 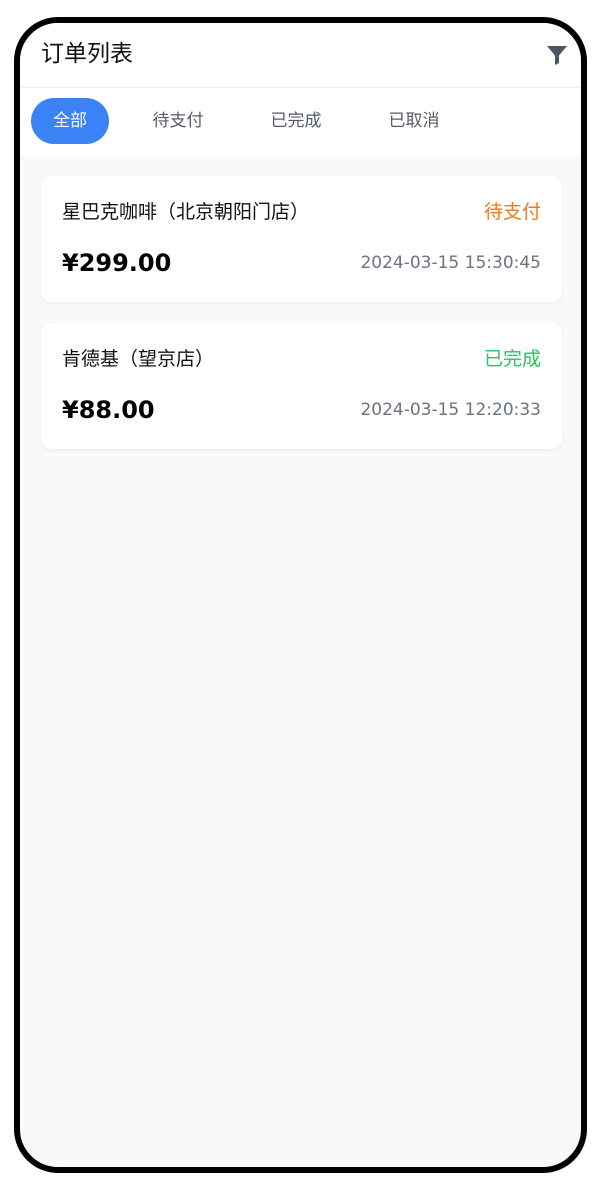 I want to click on filter-icon, so click(x=557, y=55).